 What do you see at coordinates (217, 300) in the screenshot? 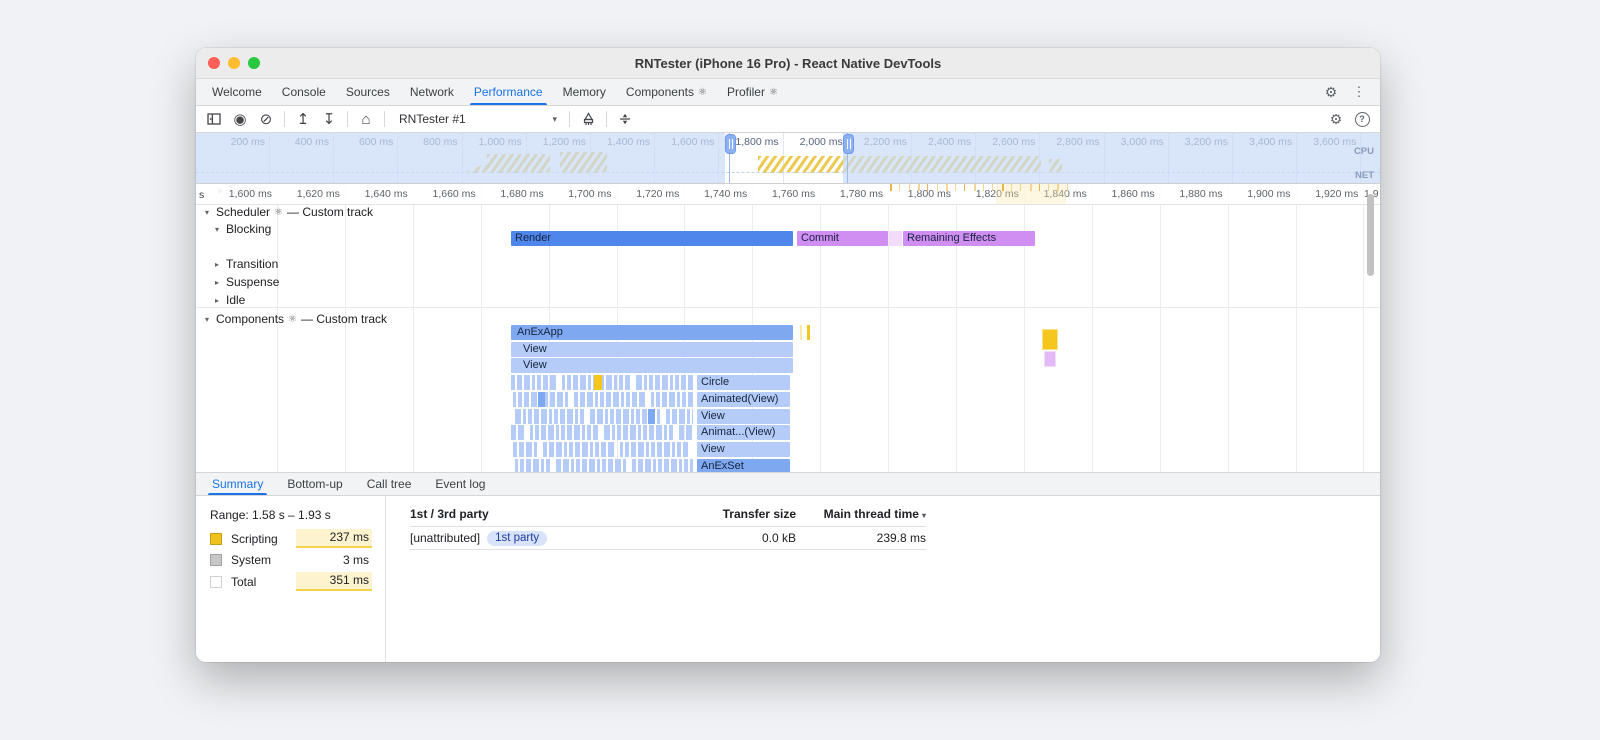
I see `twisty-icon: ▸` at bounding box center [217, 300].